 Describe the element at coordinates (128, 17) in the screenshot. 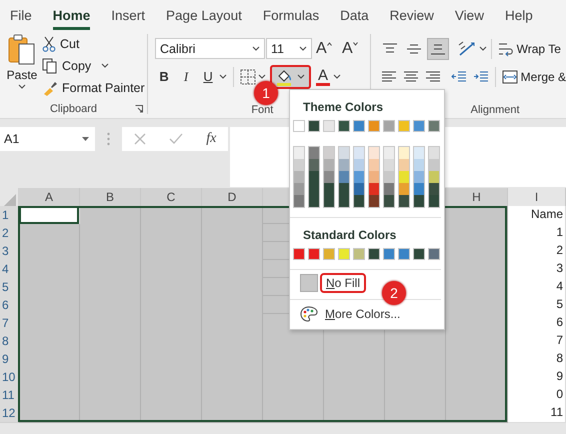

I see `ribbon-tab: Insert` at that location.